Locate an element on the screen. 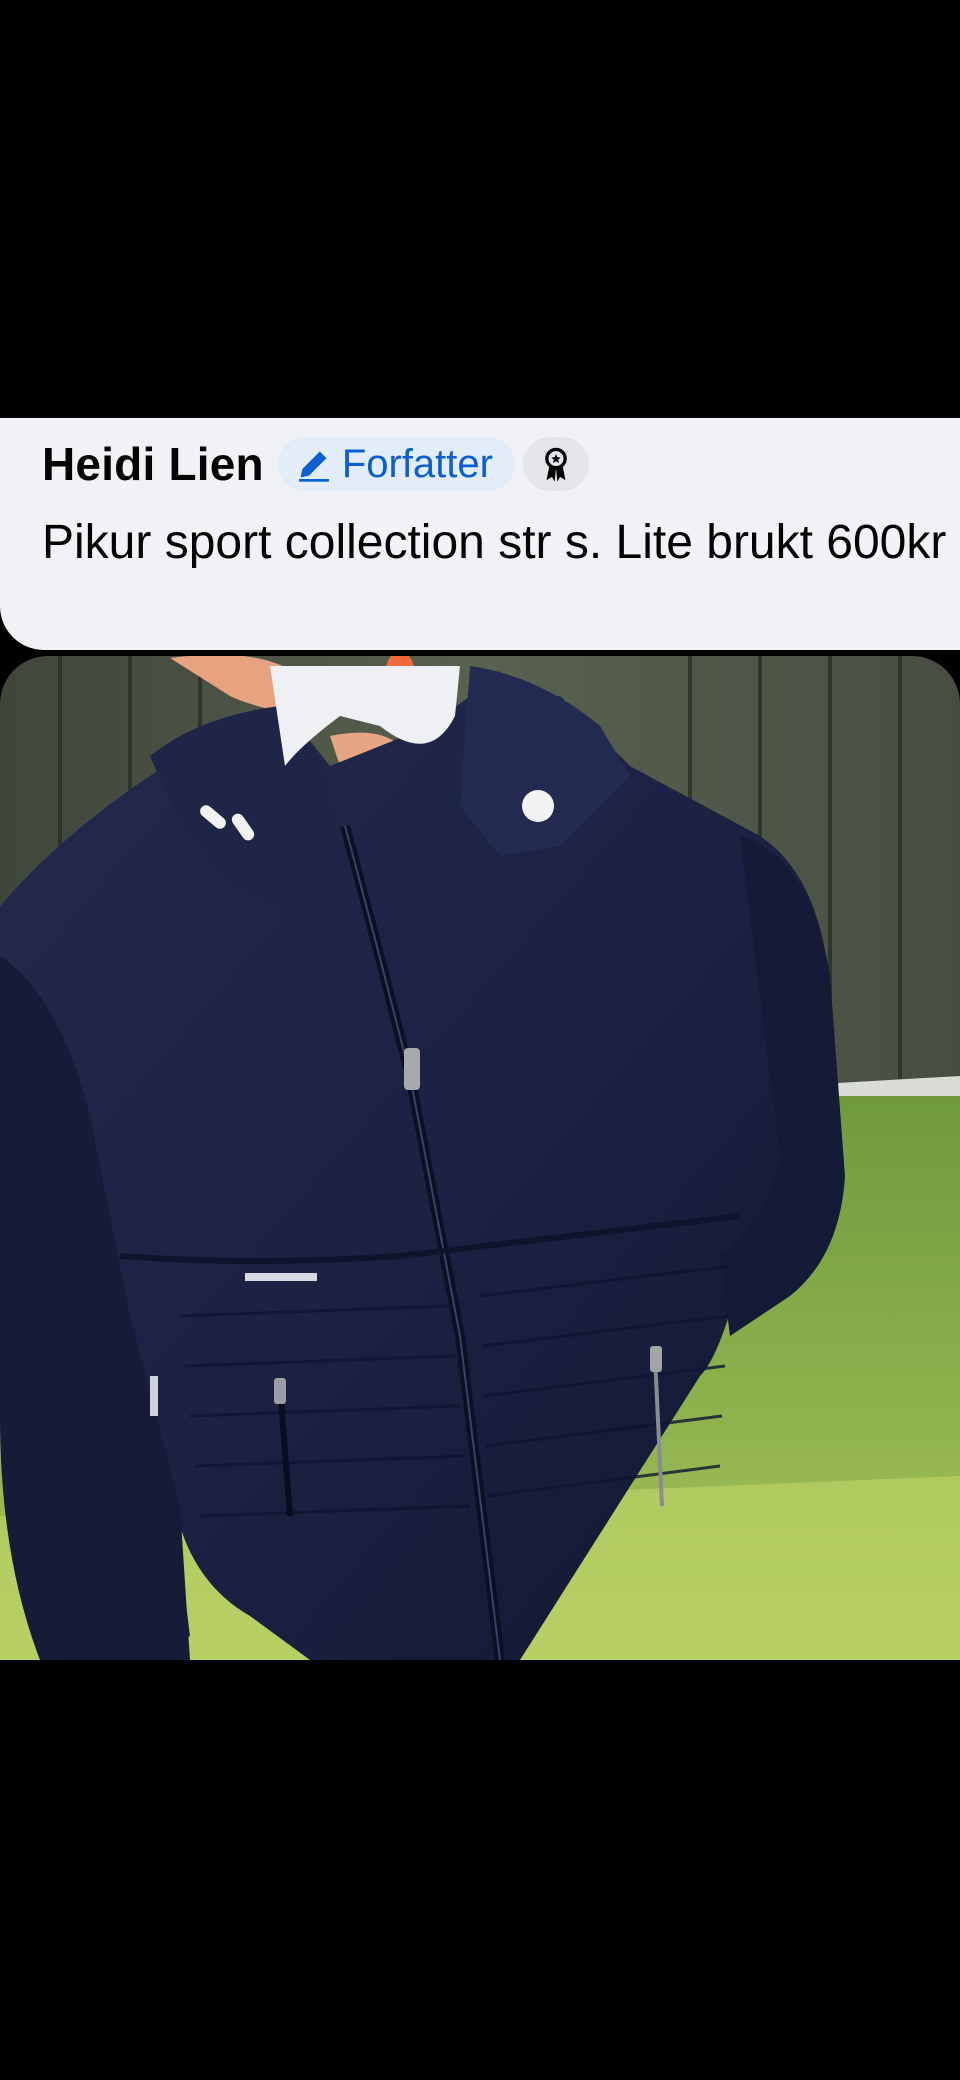 The height and width of the screenshot is (2080, 960). award-badge is located at coordinates (555, 464).